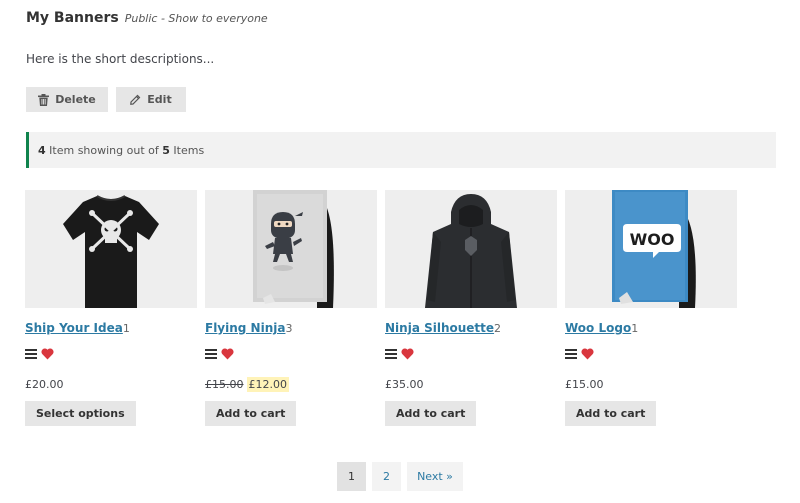 The height and width of the screenshot is (503, 800). What do you see at coordinates (245, 328) in the screenshot?
I see `product-title-link: Flying Ninja` at bounding box center [245, 328].